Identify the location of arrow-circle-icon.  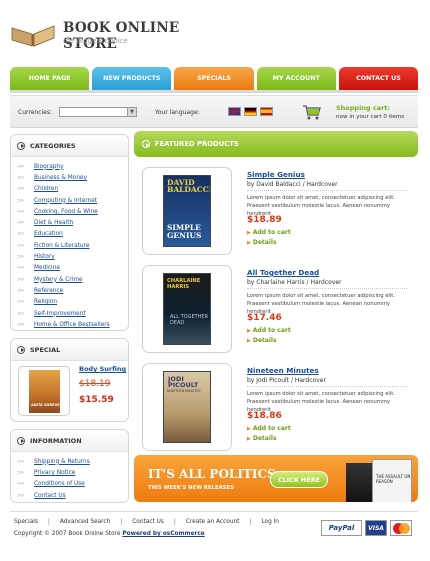
(146, 144).